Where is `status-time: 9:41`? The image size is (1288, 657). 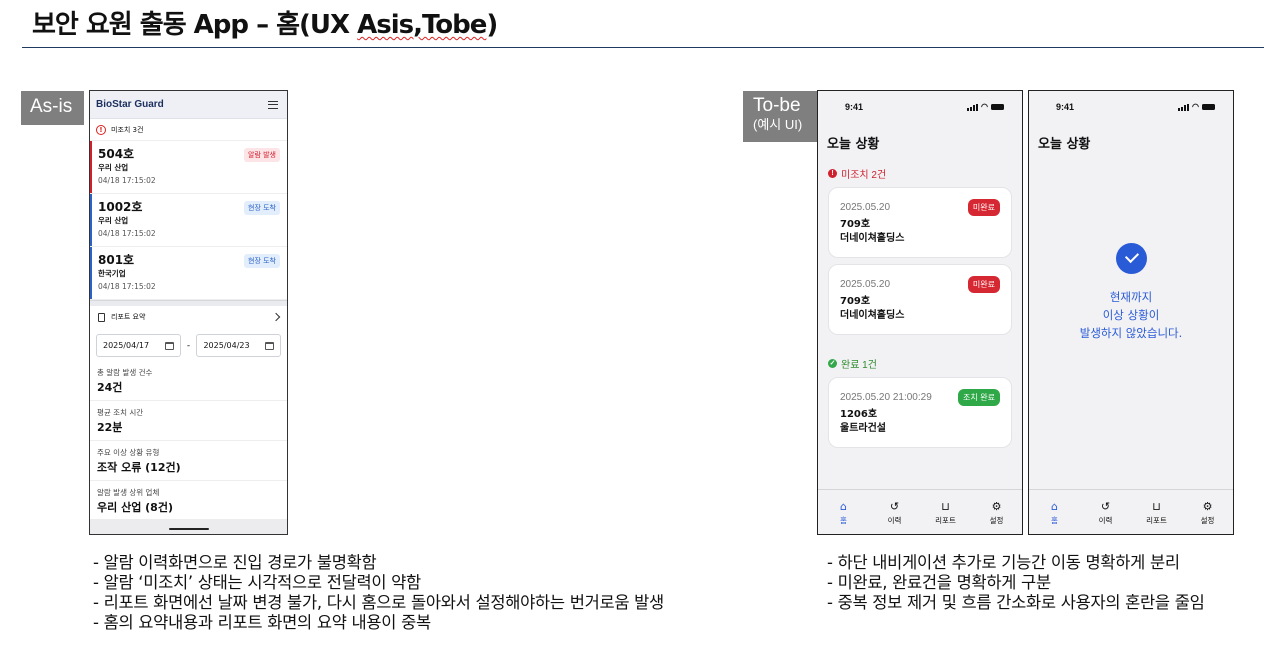
status-time: 9:41 is located at coordinates (1065, 107).